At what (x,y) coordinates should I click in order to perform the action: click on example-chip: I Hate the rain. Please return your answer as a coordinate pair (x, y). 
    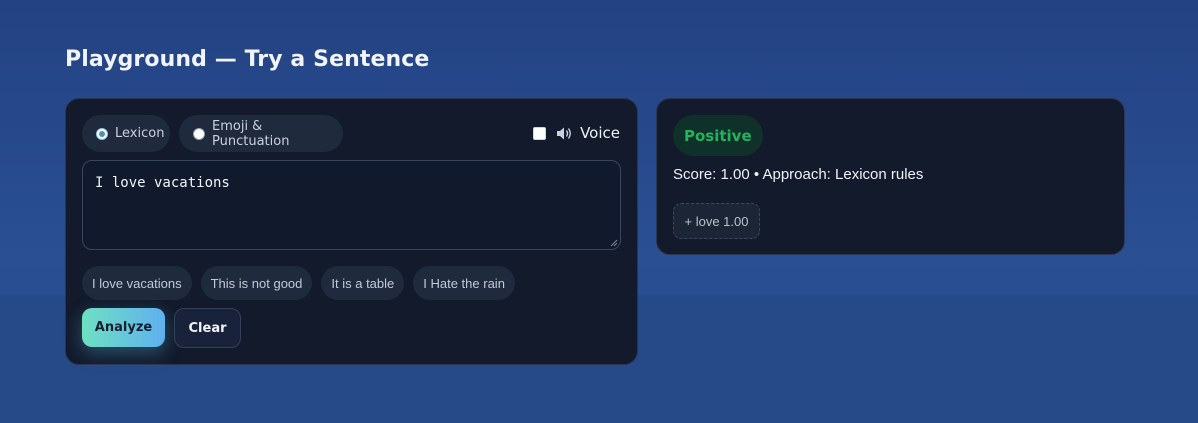
    Looking at the image, I should click on (464, 283).